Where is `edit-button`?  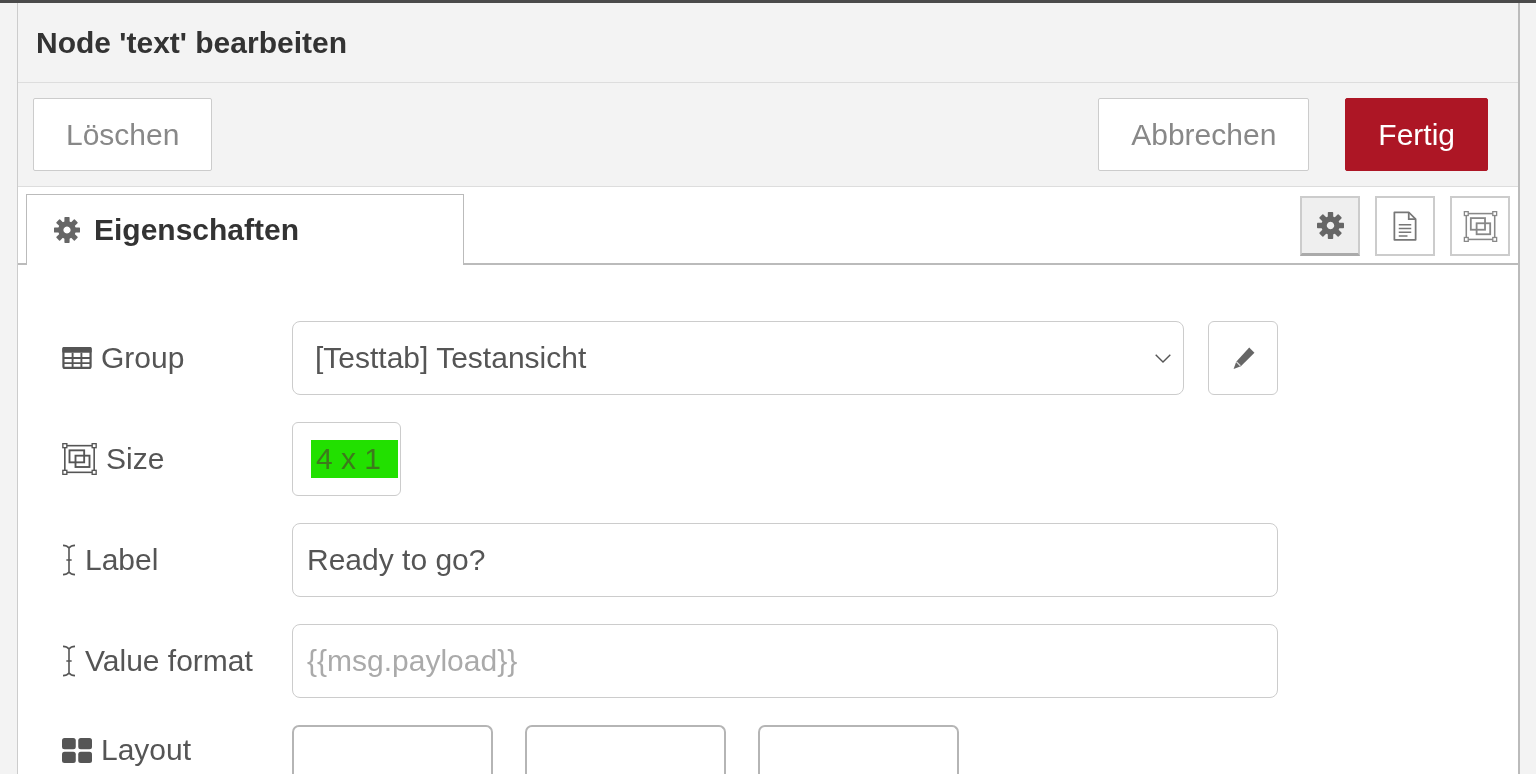 edit-button is located at coordinates (1243, 358).